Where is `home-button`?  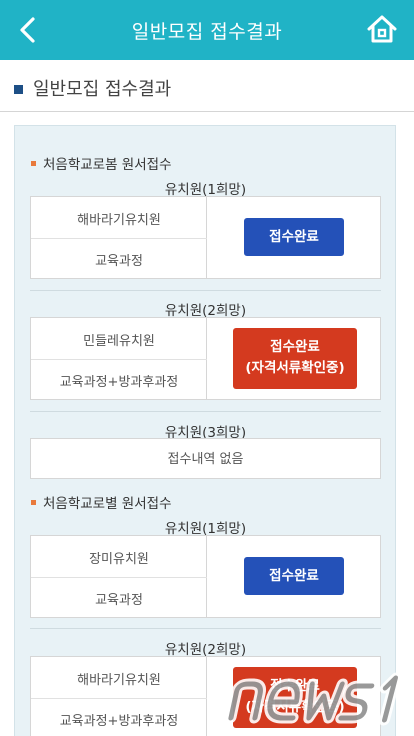
home-button is located at coordinates (382, 29).